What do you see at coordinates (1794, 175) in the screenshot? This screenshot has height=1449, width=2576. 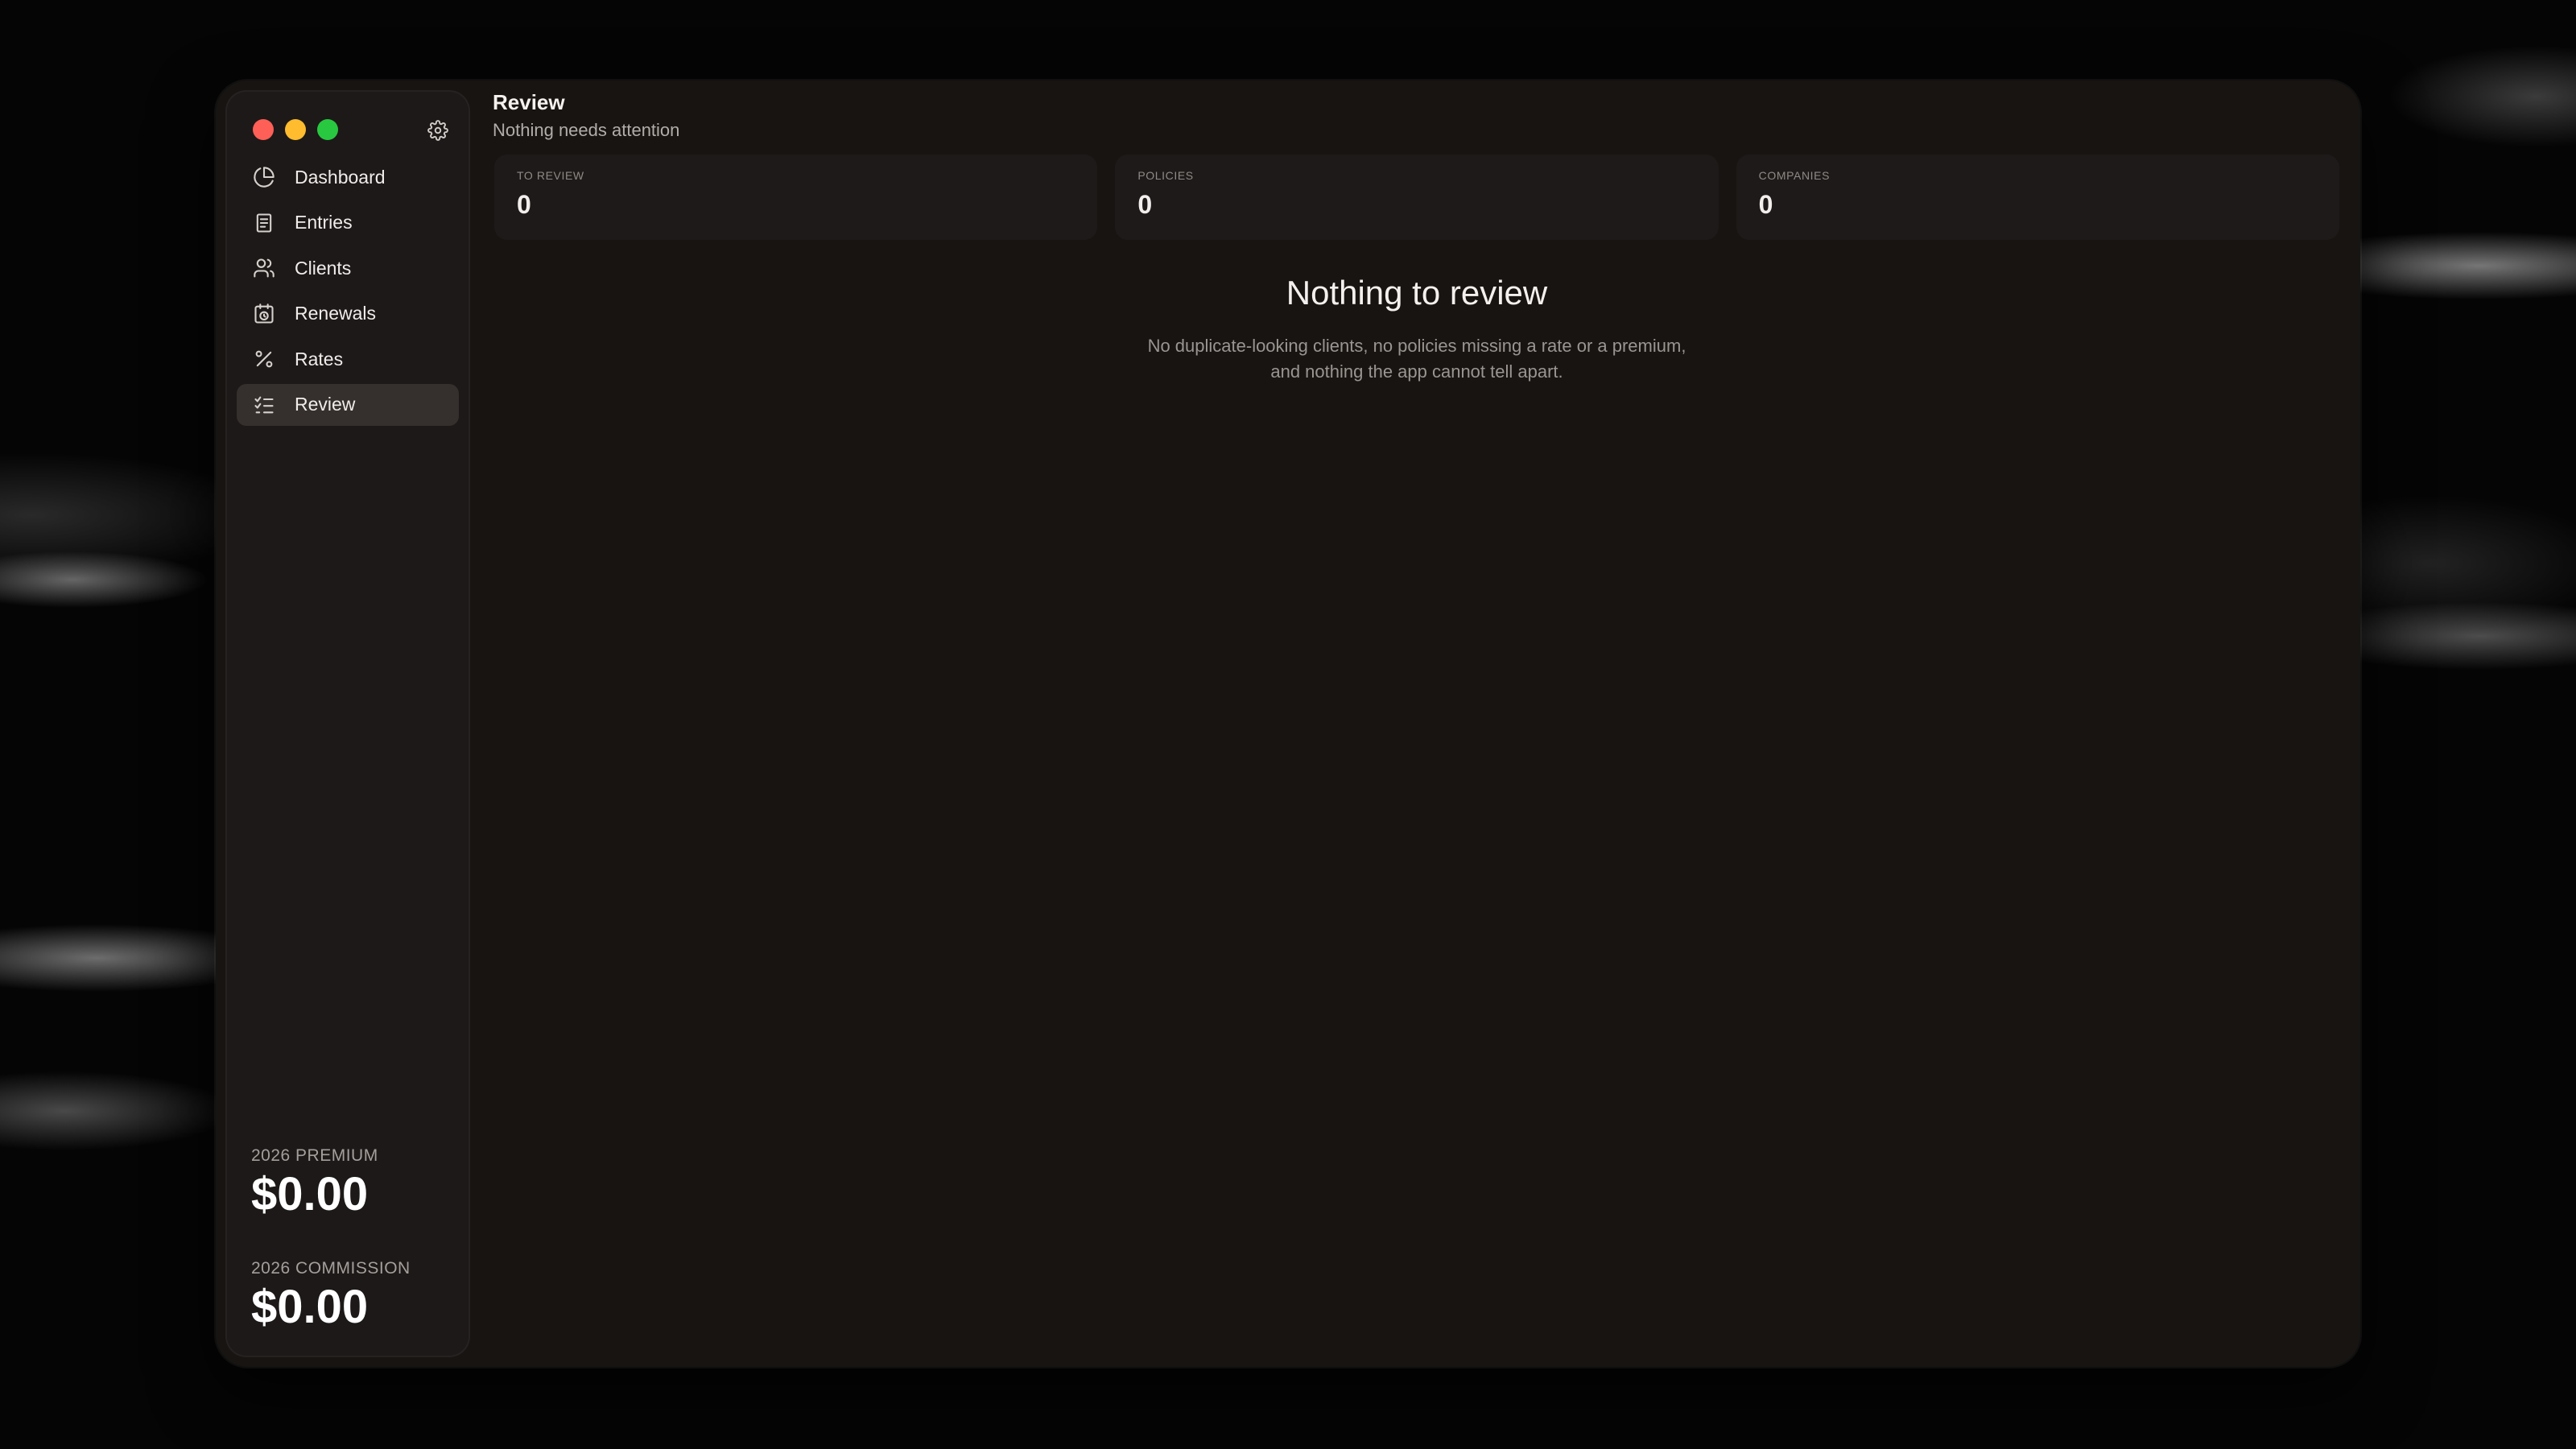 I see `card-label: COMPANIES` at bounding box center [1794, 175].